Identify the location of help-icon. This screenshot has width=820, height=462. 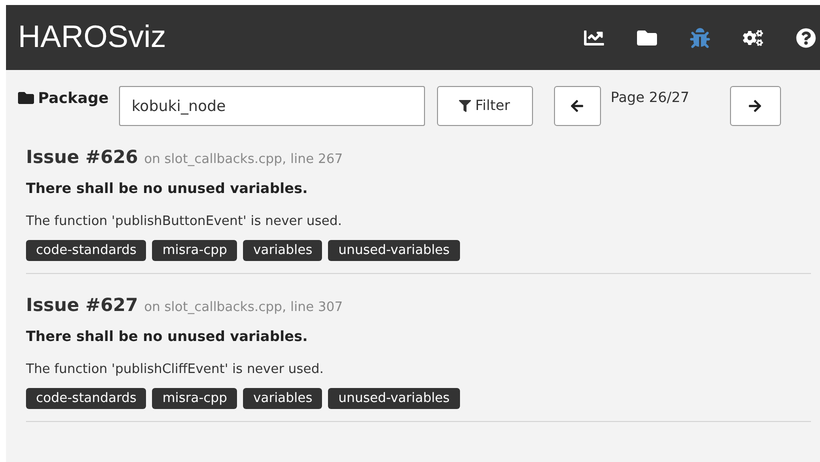
(806, 38).